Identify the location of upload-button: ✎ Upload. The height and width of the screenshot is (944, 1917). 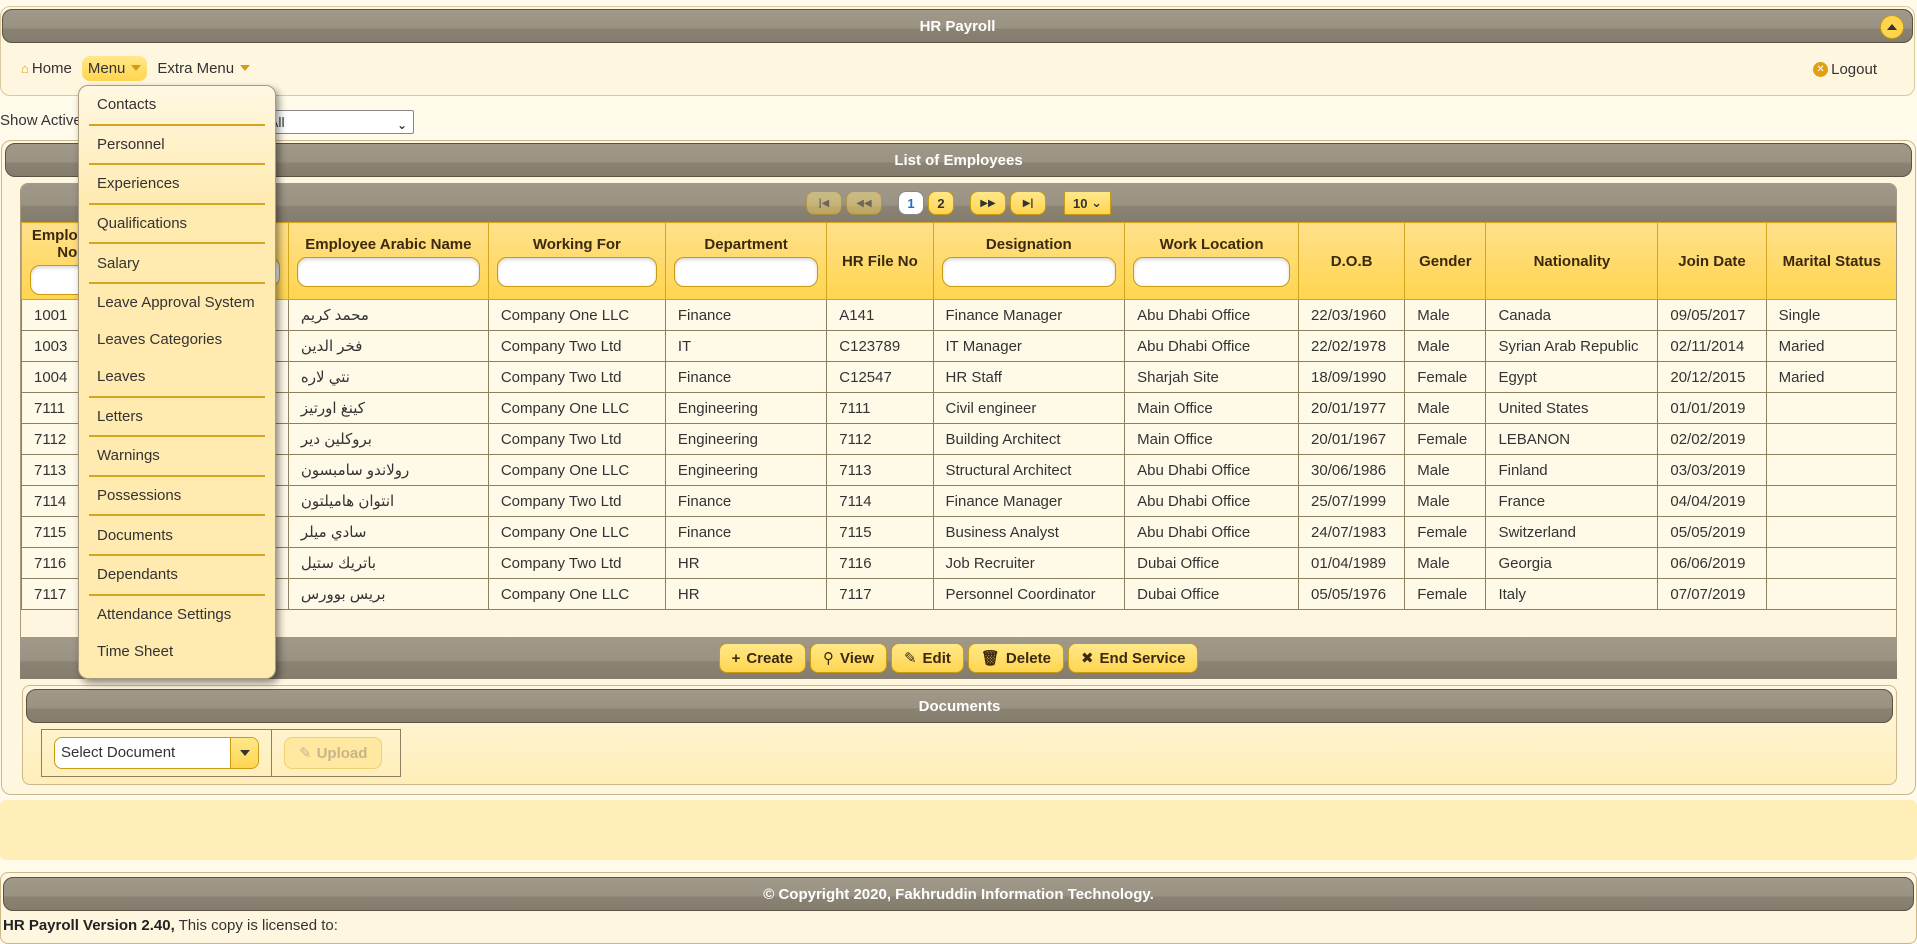
(333, 753).